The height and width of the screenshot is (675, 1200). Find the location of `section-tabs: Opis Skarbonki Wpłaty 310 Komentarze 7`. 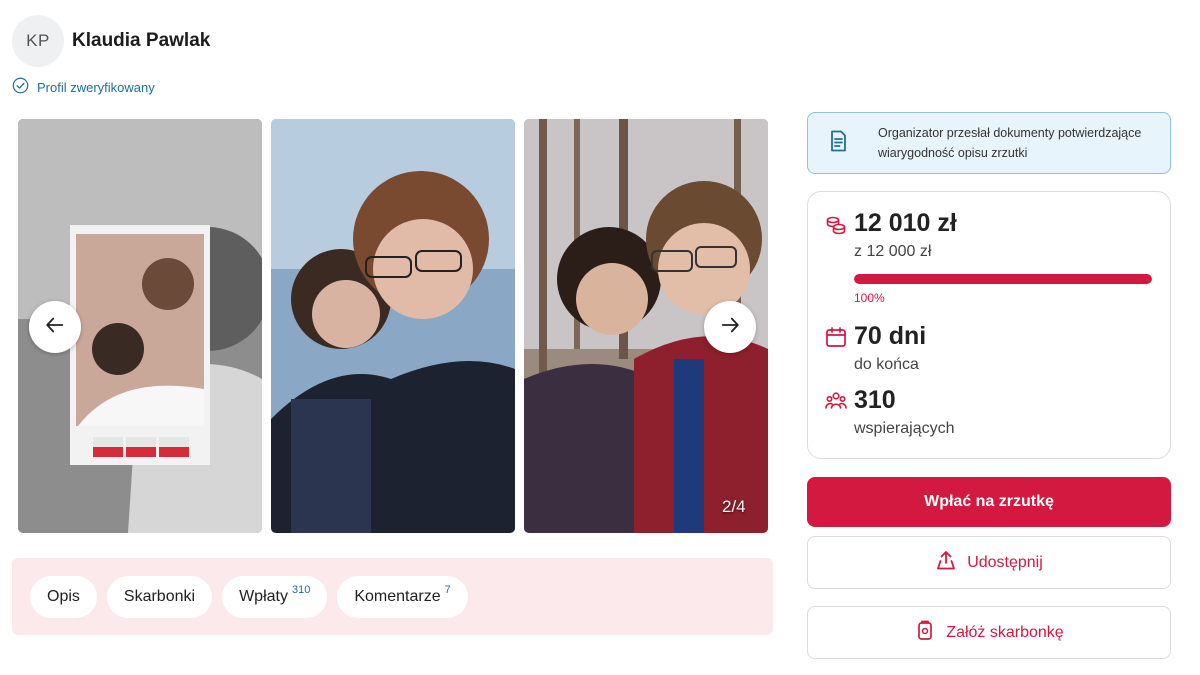

section-tabs: Opis Skarbonki Wpłaty 310 Komentarze 7 is located at coordinates (392, 596).